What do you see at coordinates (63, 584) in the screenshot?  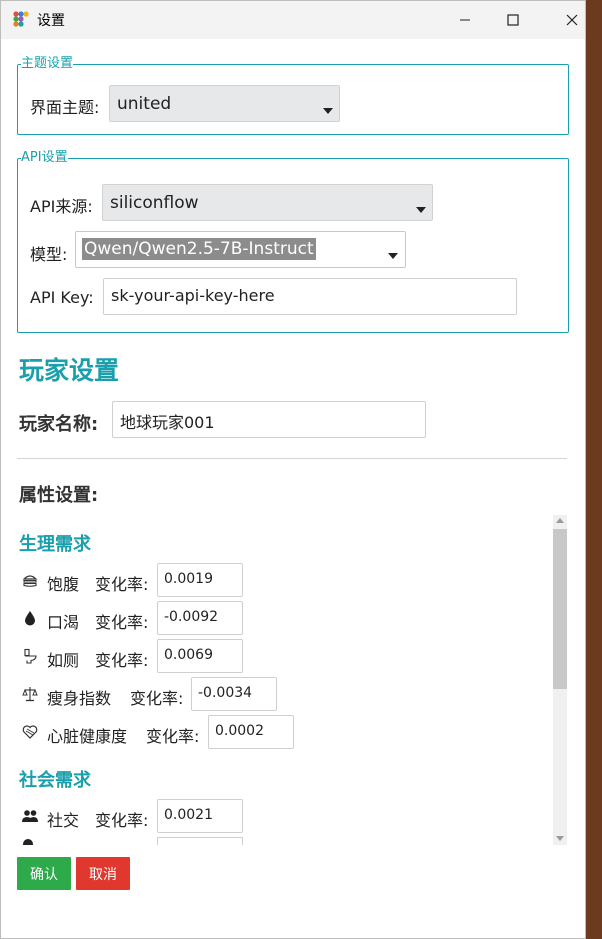 I see `attr-name-satiety: 饱腹` at bounding box center [63, 584].